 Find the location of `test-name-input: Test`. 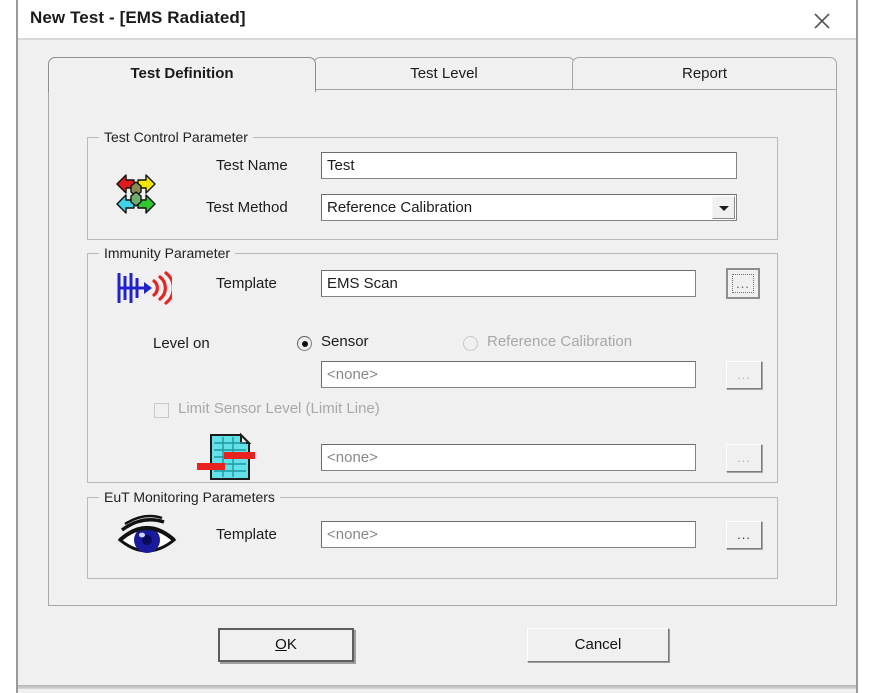

test-name-input: Test is located at coordinates (529, 165).